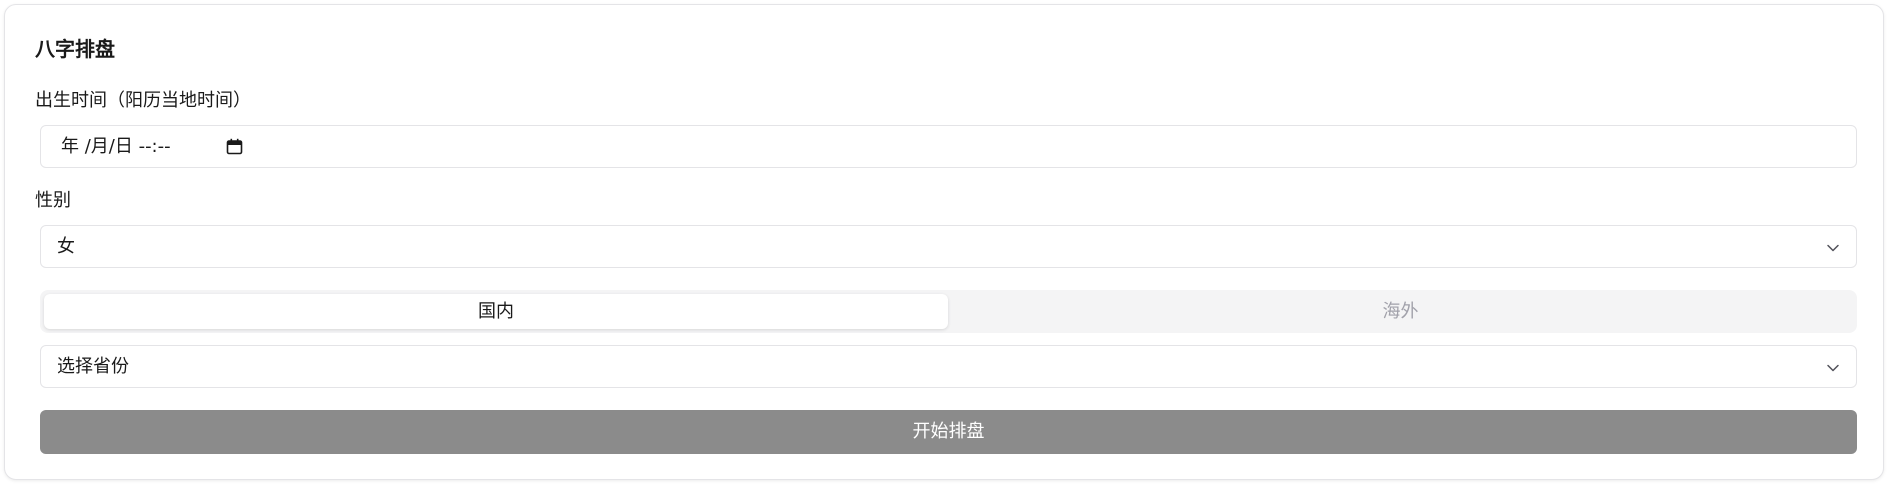  What do you see at coordinates (948, 246) in the screenshot?
I see `gender-select: 女` at bounding box center [948, 246].